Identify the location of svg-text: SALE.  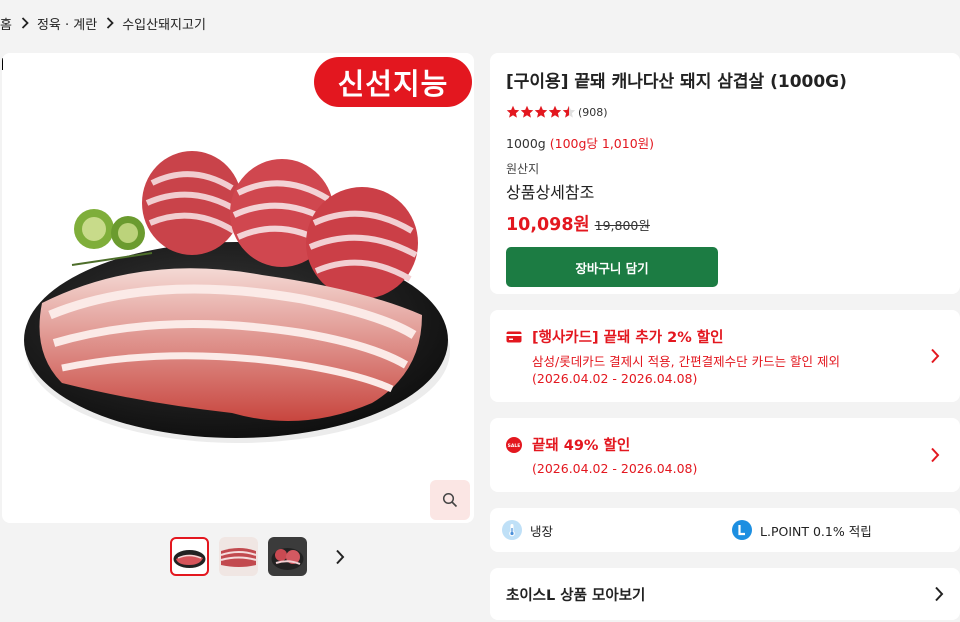
(514, 446).